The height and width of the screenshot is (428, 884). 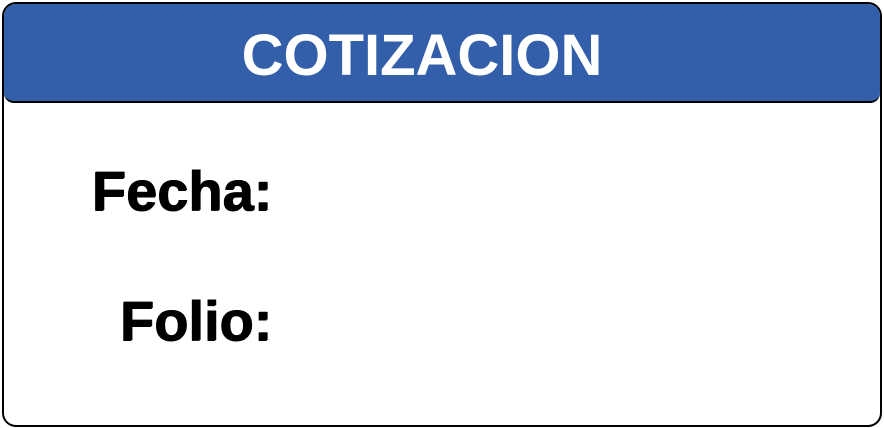 What do you see at coordinates (182, 190) in the screenshot?
I see `fecha-label: Fecha:` at bounding box center [182, 190].